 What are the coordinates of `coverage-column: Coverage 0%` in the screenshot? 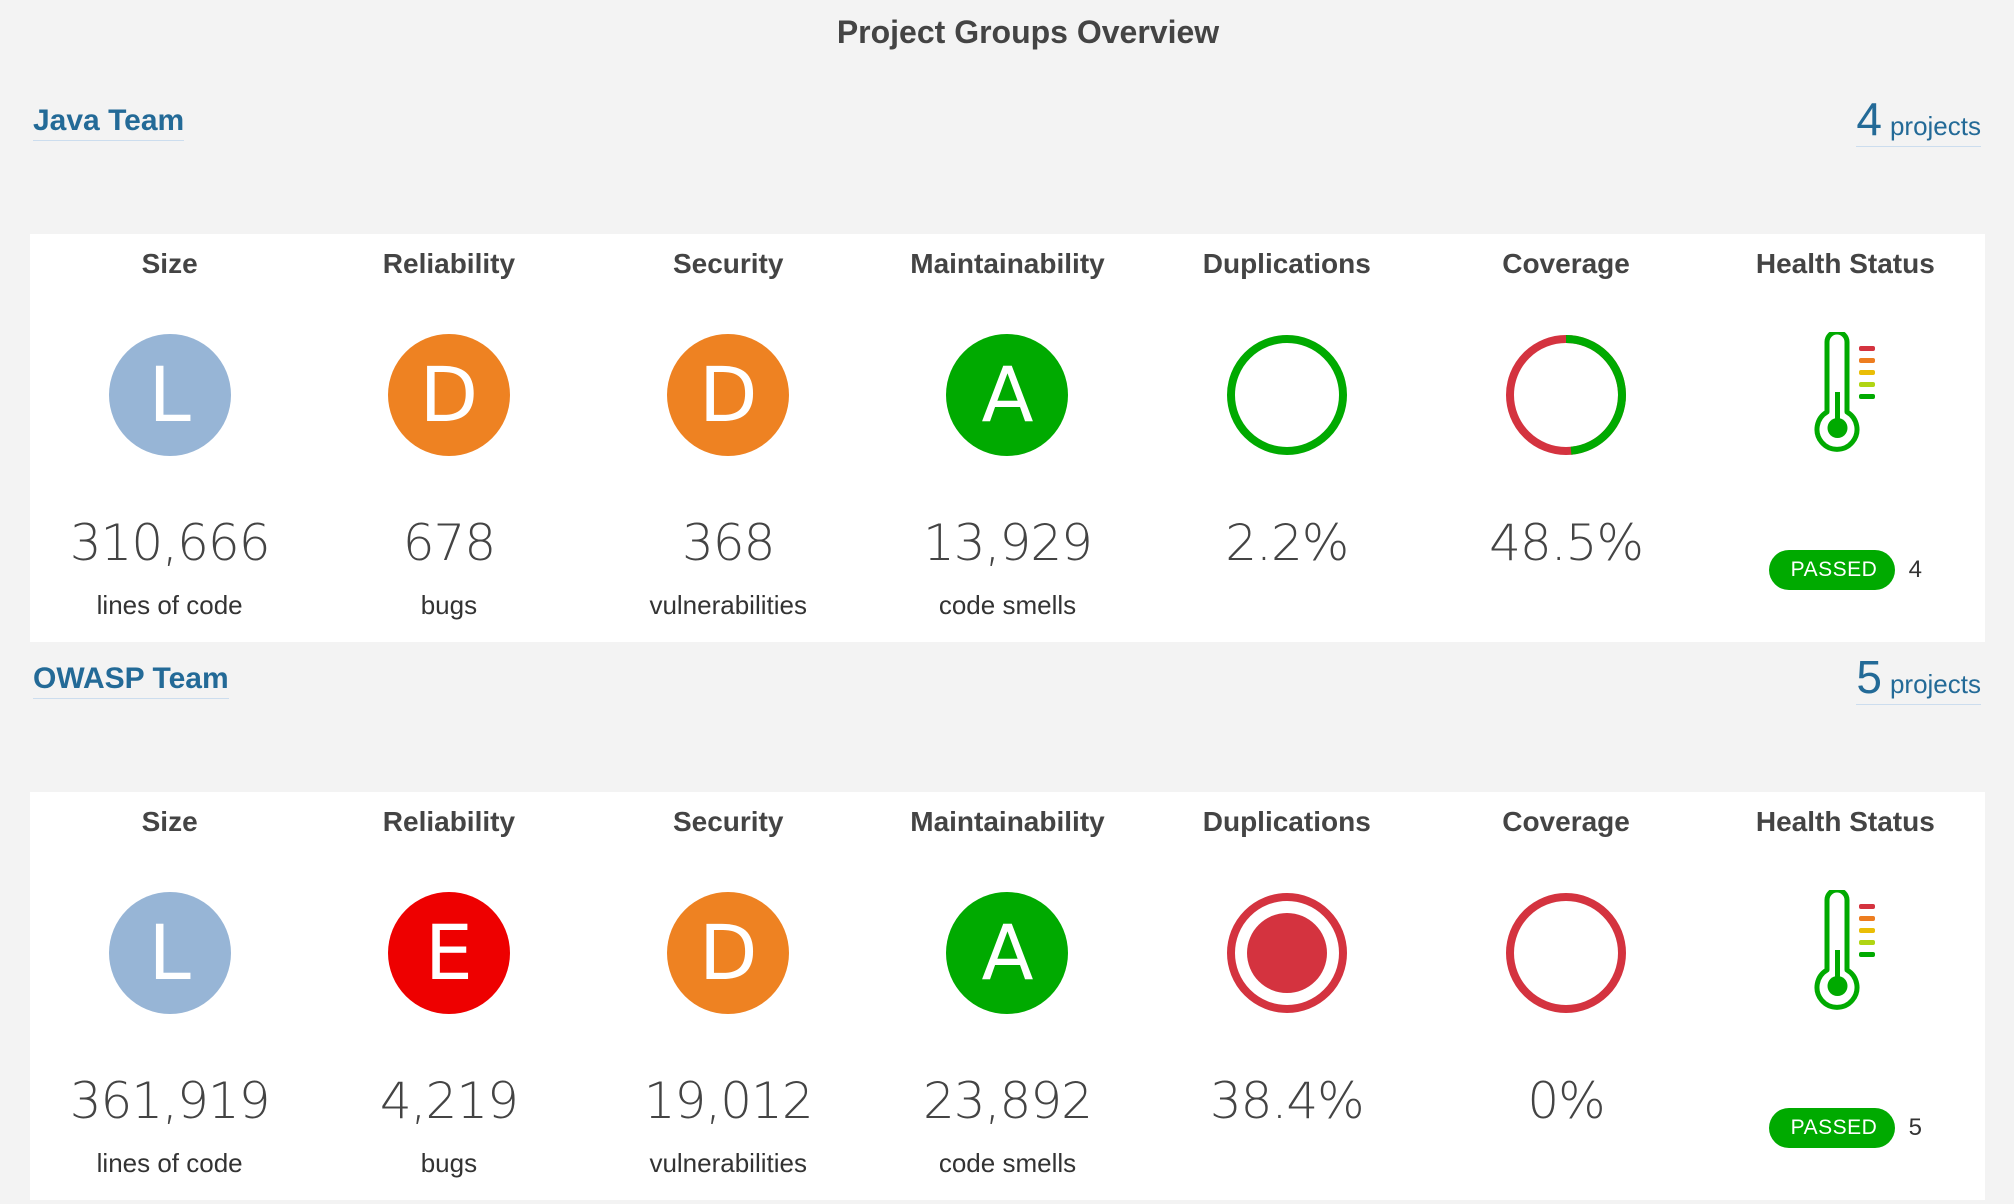 It's located at (1565, 996).